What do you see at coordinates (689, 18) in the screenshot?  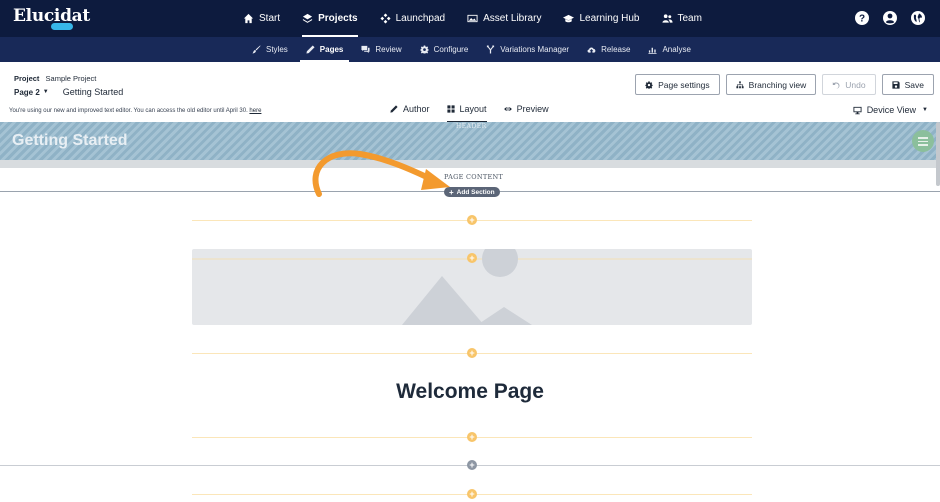 I see `nav-team-label: Team` at bounding box center [689, 18].